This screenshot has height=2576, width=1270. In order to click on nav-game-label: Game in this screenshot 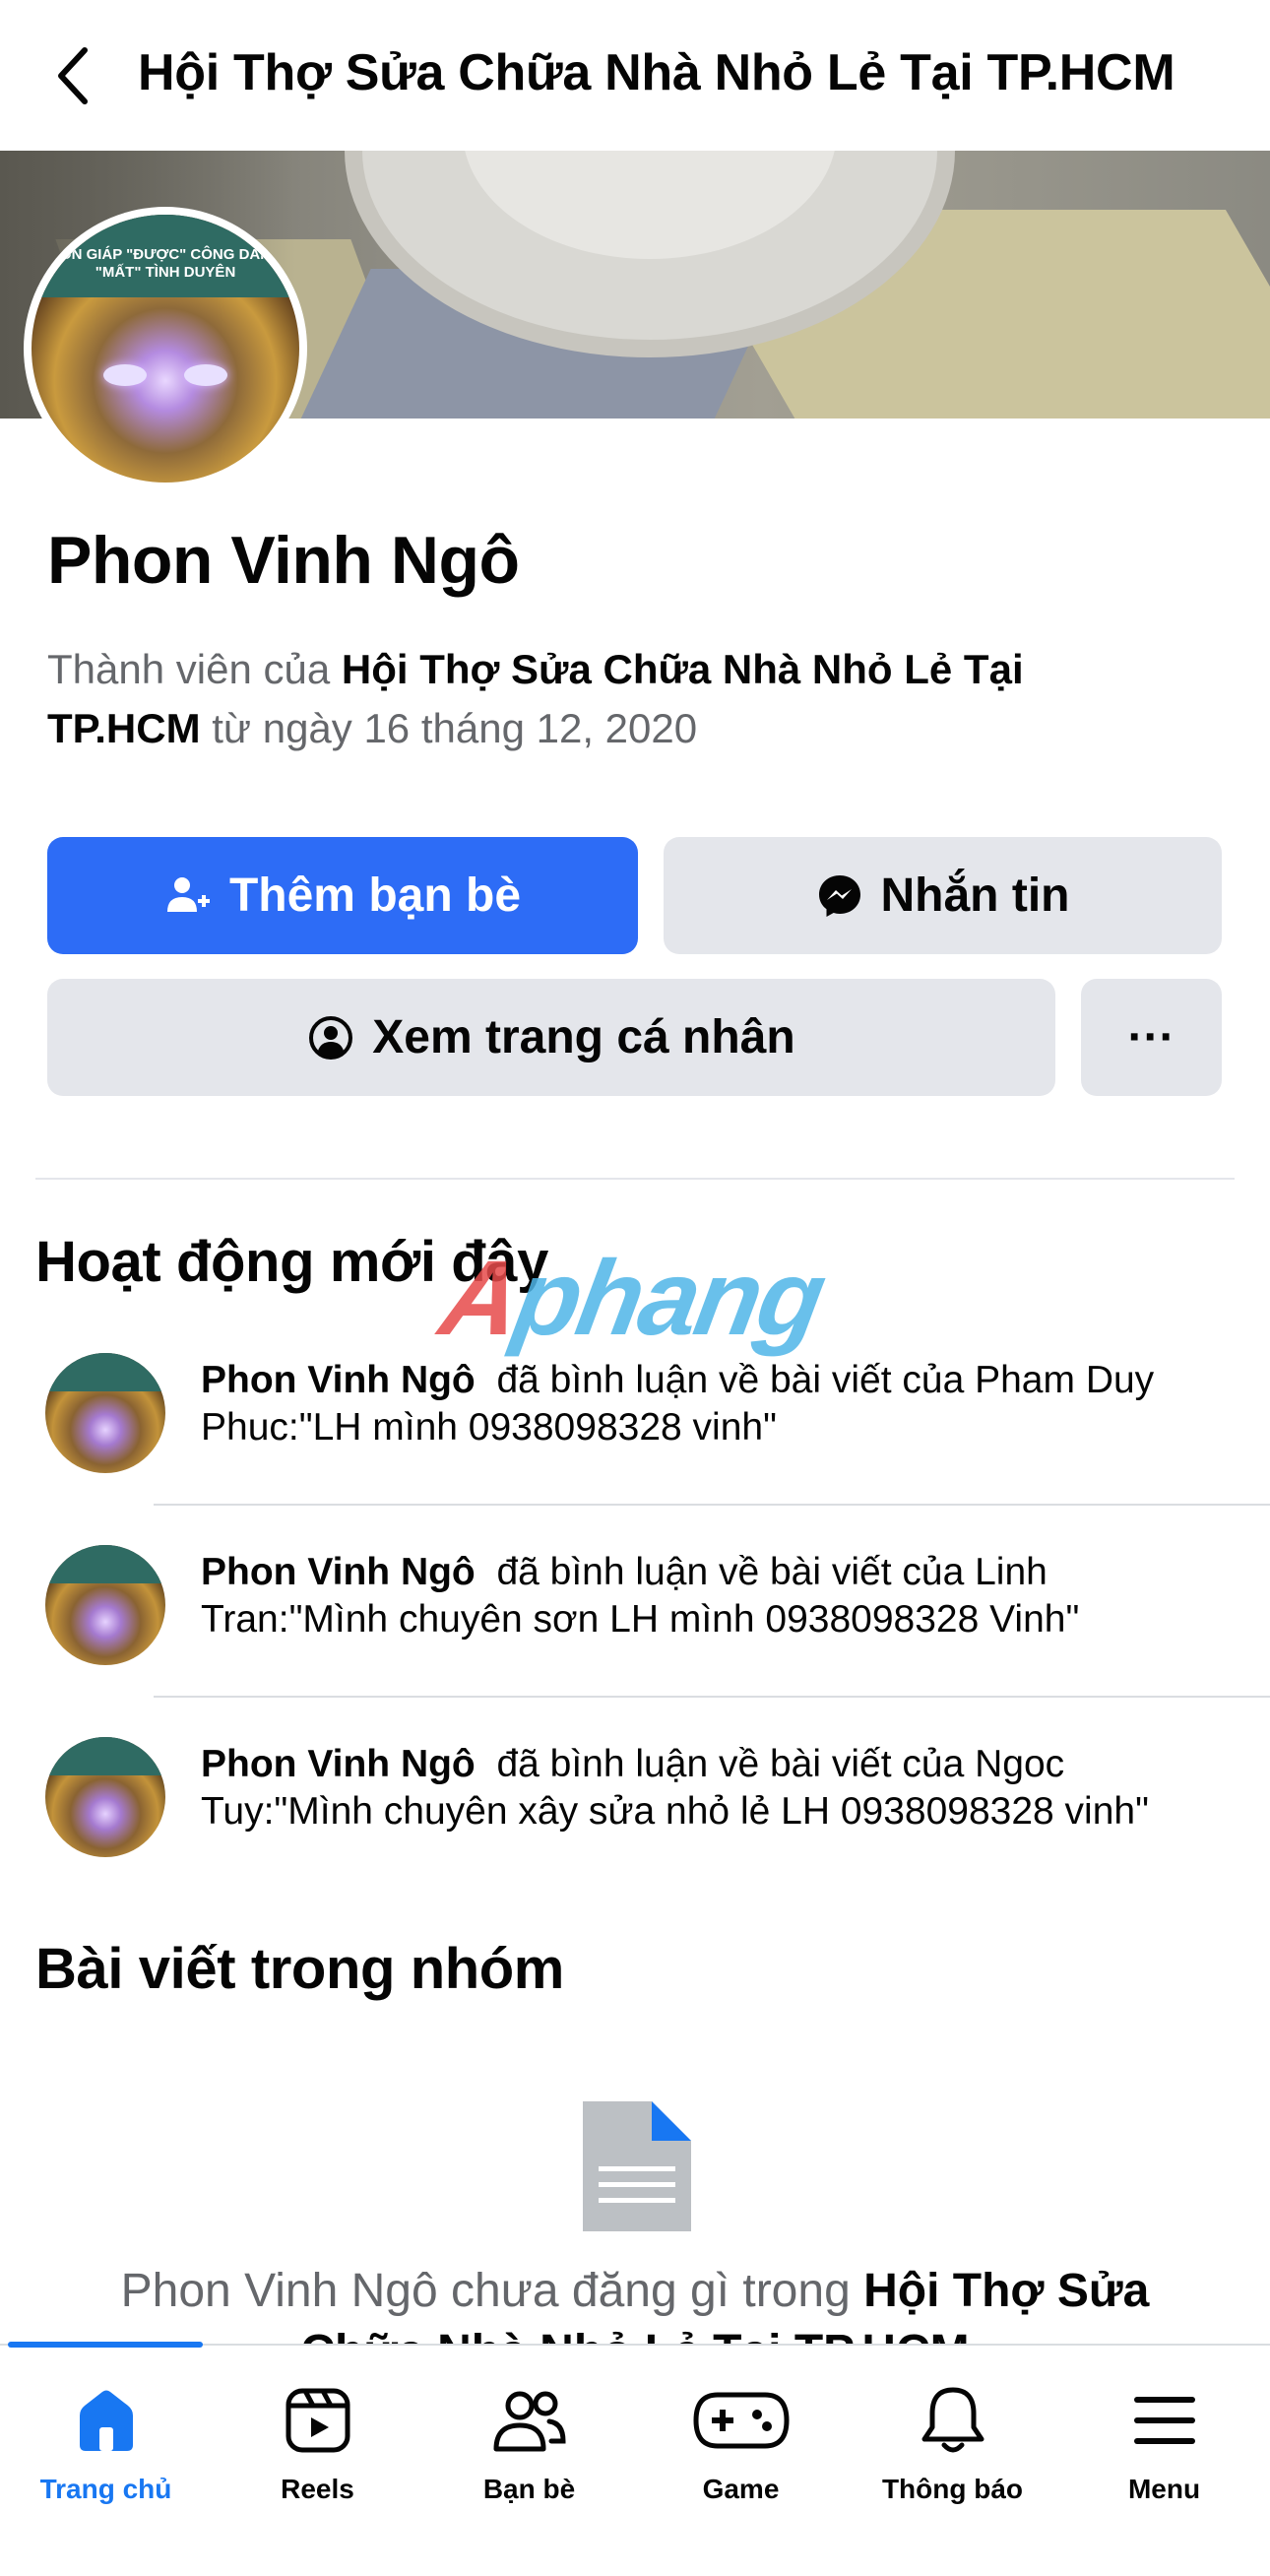, I will do `click(741, 2489)`.